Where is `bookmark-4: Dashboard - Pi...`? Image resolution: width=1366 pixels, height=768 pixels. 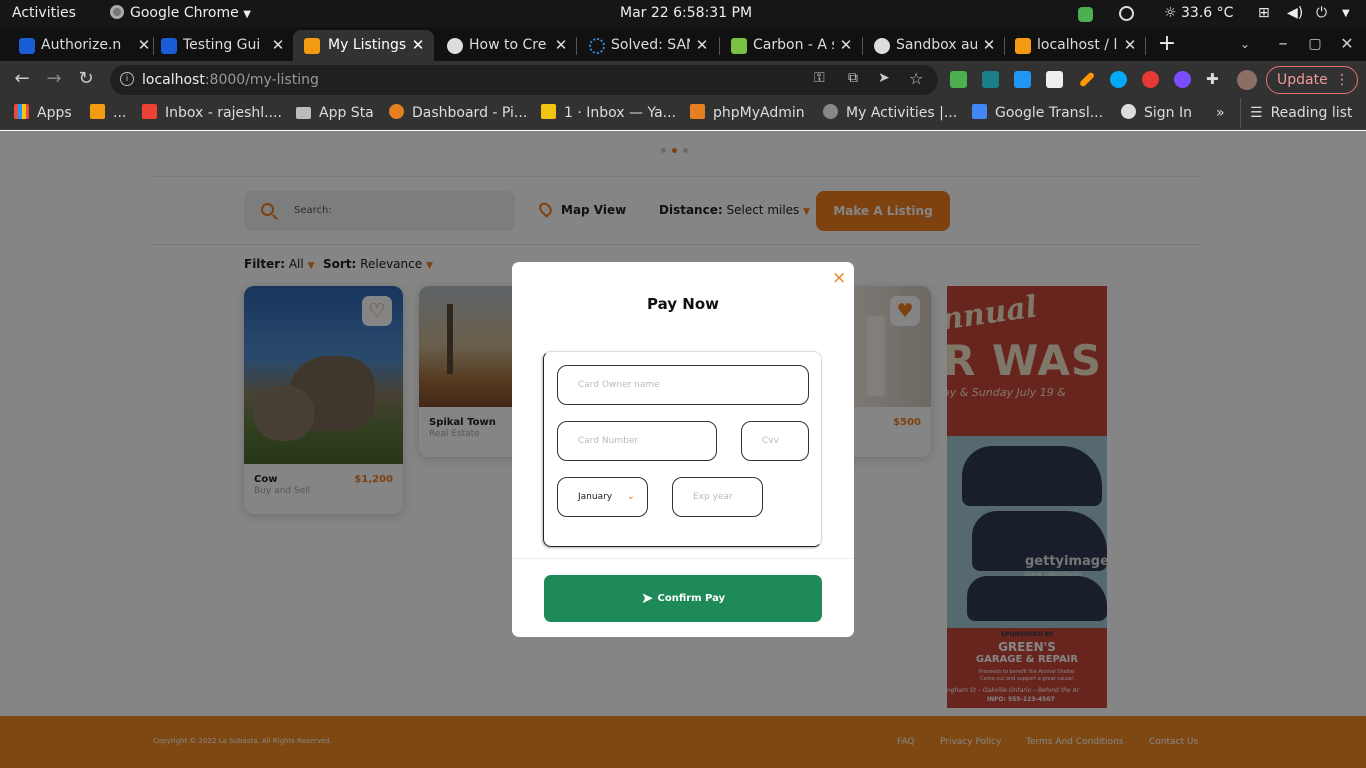 bookmark-4: Dashboard - Pi... is located at coordinates (458, 113).